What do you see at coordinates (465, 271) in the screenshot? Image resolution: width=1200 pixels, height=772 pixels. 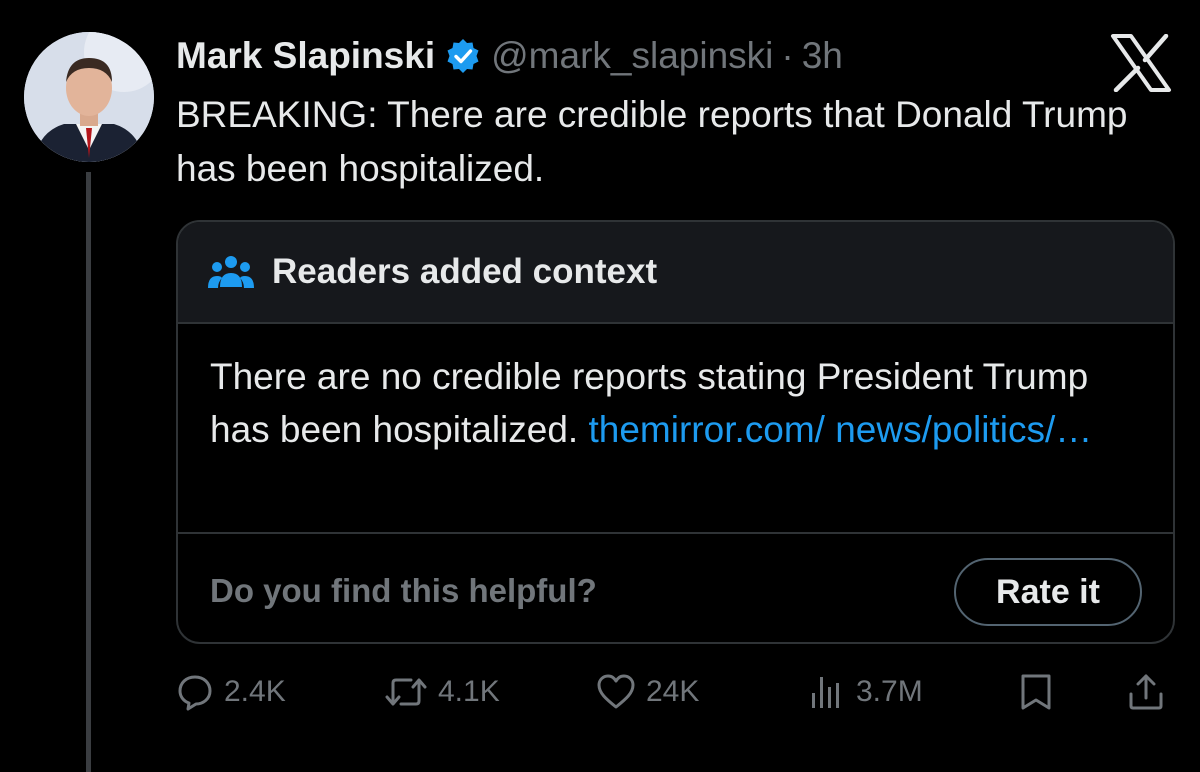 I see `note-title: Readers added context` at bounding box center [465, 271].